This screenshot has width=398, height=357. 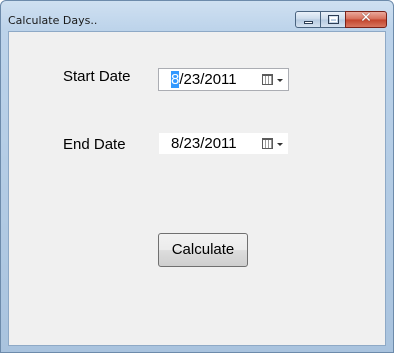 What do you see at coordinates (94, 144) in the screenshot?
I see `end-date-label: End Date` at bounding box center [94, 144].